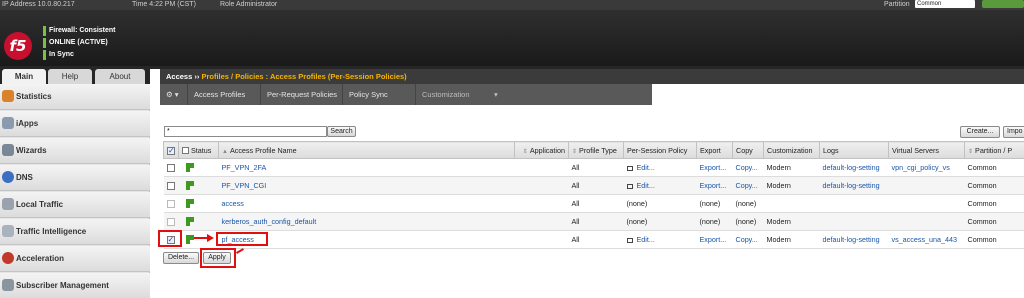 The height and width of the screenshot is (298, 1024). What do you see at coordinates (854, 150) in the screenshot?
I see `logs-header: Logs` at bounding box center [854, 150].